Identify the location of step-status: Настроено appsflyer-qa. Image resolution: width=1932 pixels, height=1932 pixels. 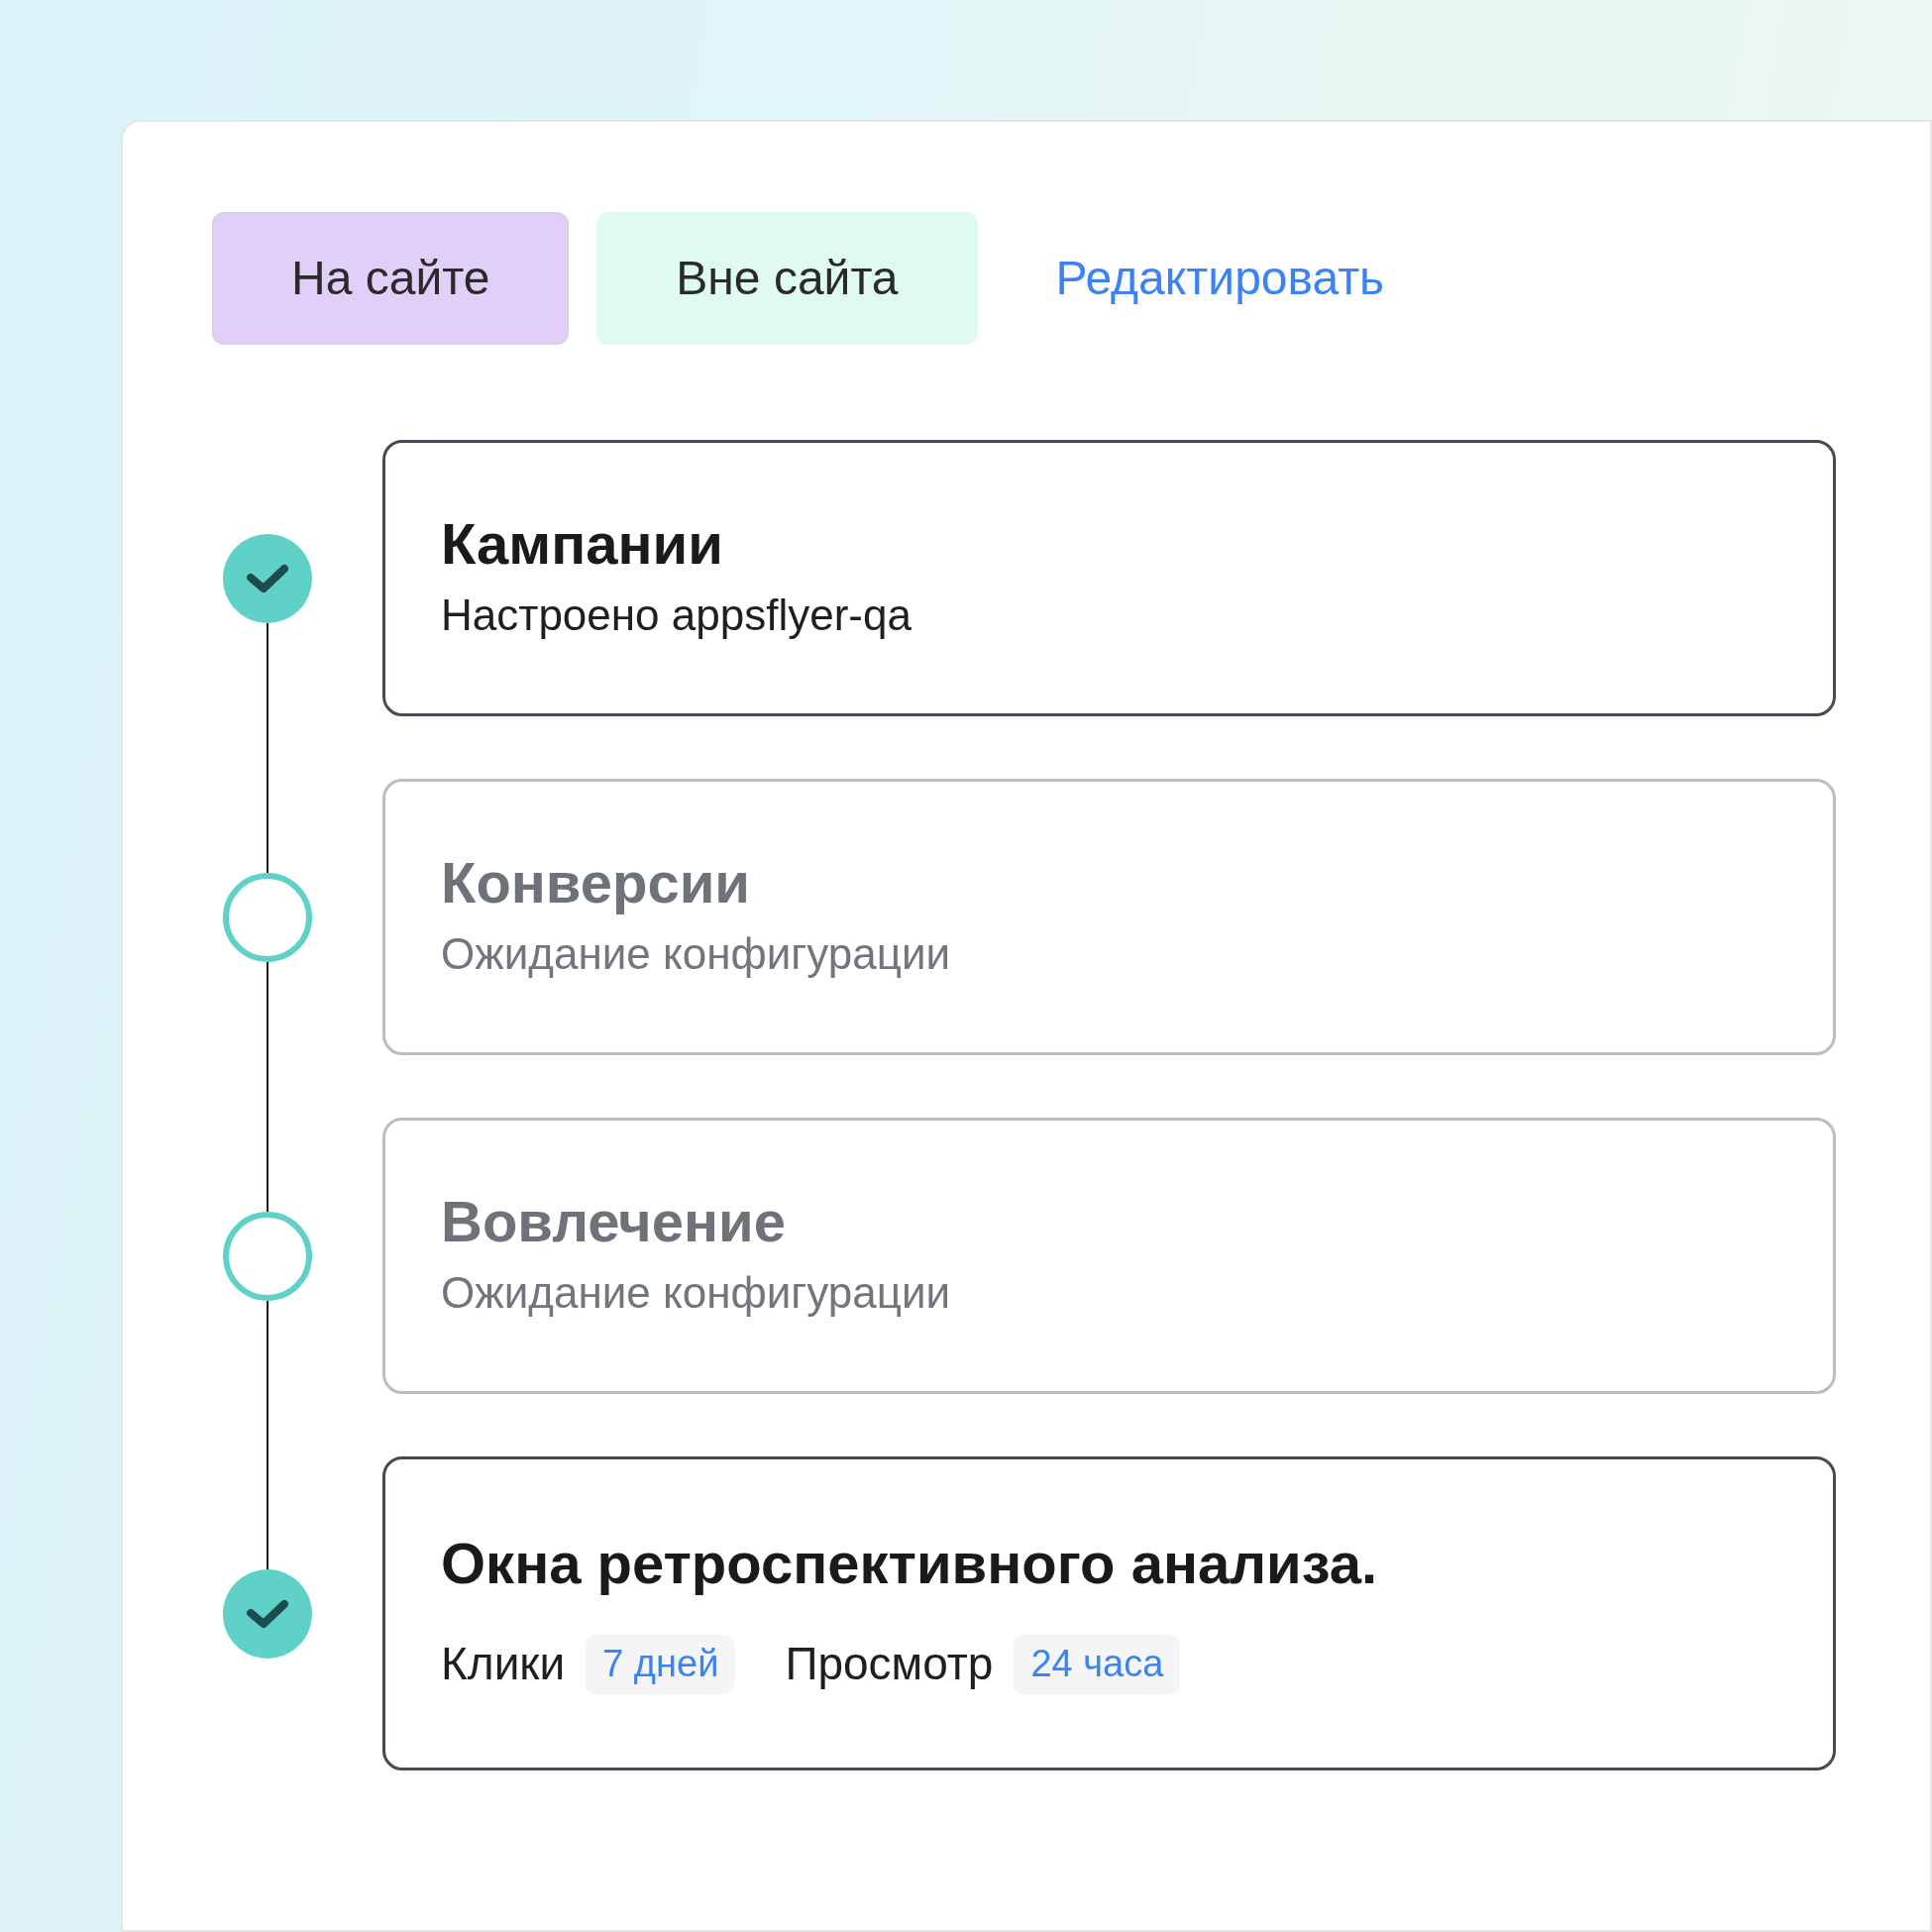
(676, 615).